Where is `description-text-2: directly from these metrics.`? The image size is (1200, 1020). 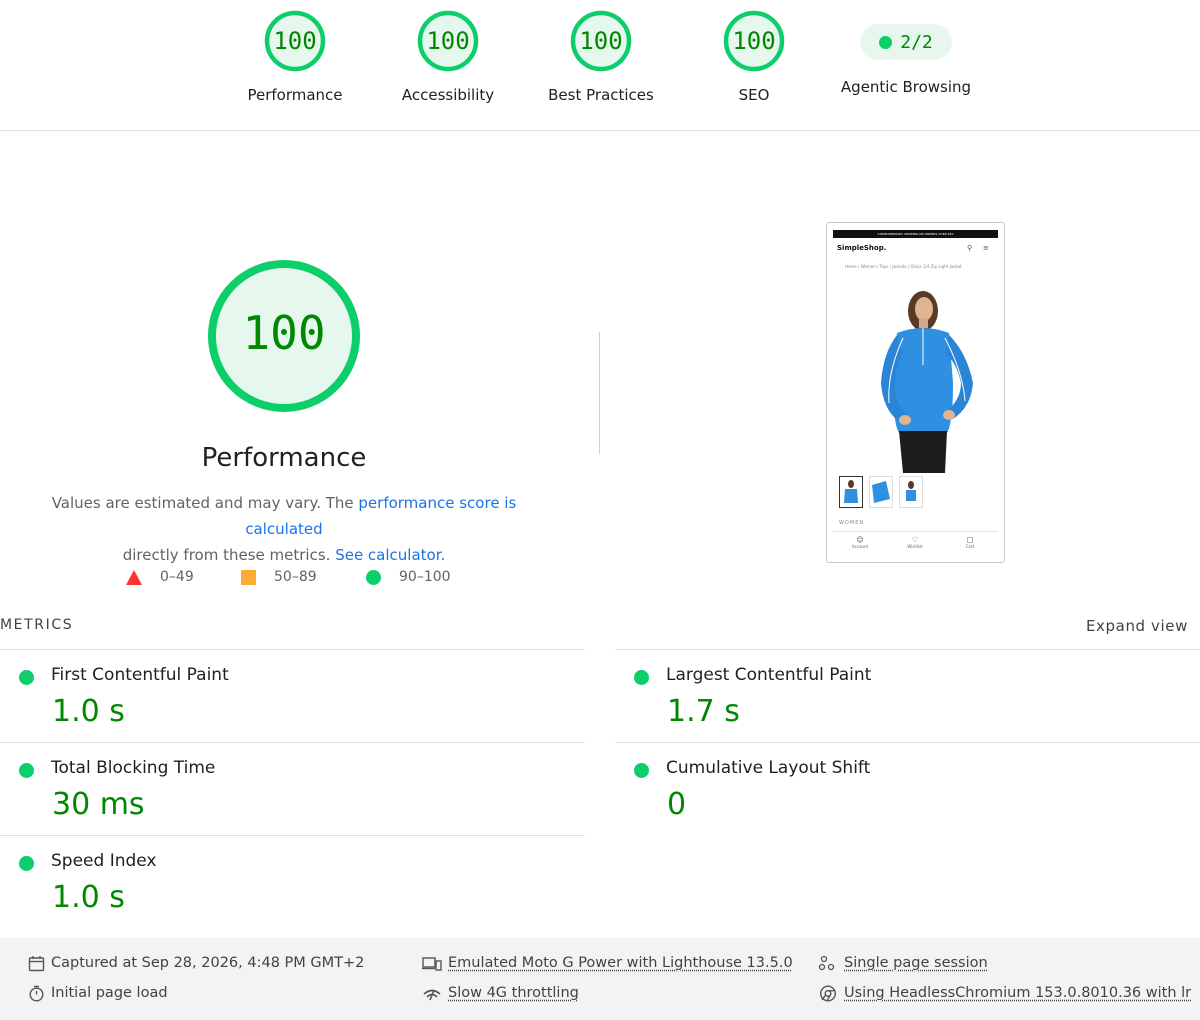 description-text-2: directly from these metrics. is located at coordinates (229, 555).